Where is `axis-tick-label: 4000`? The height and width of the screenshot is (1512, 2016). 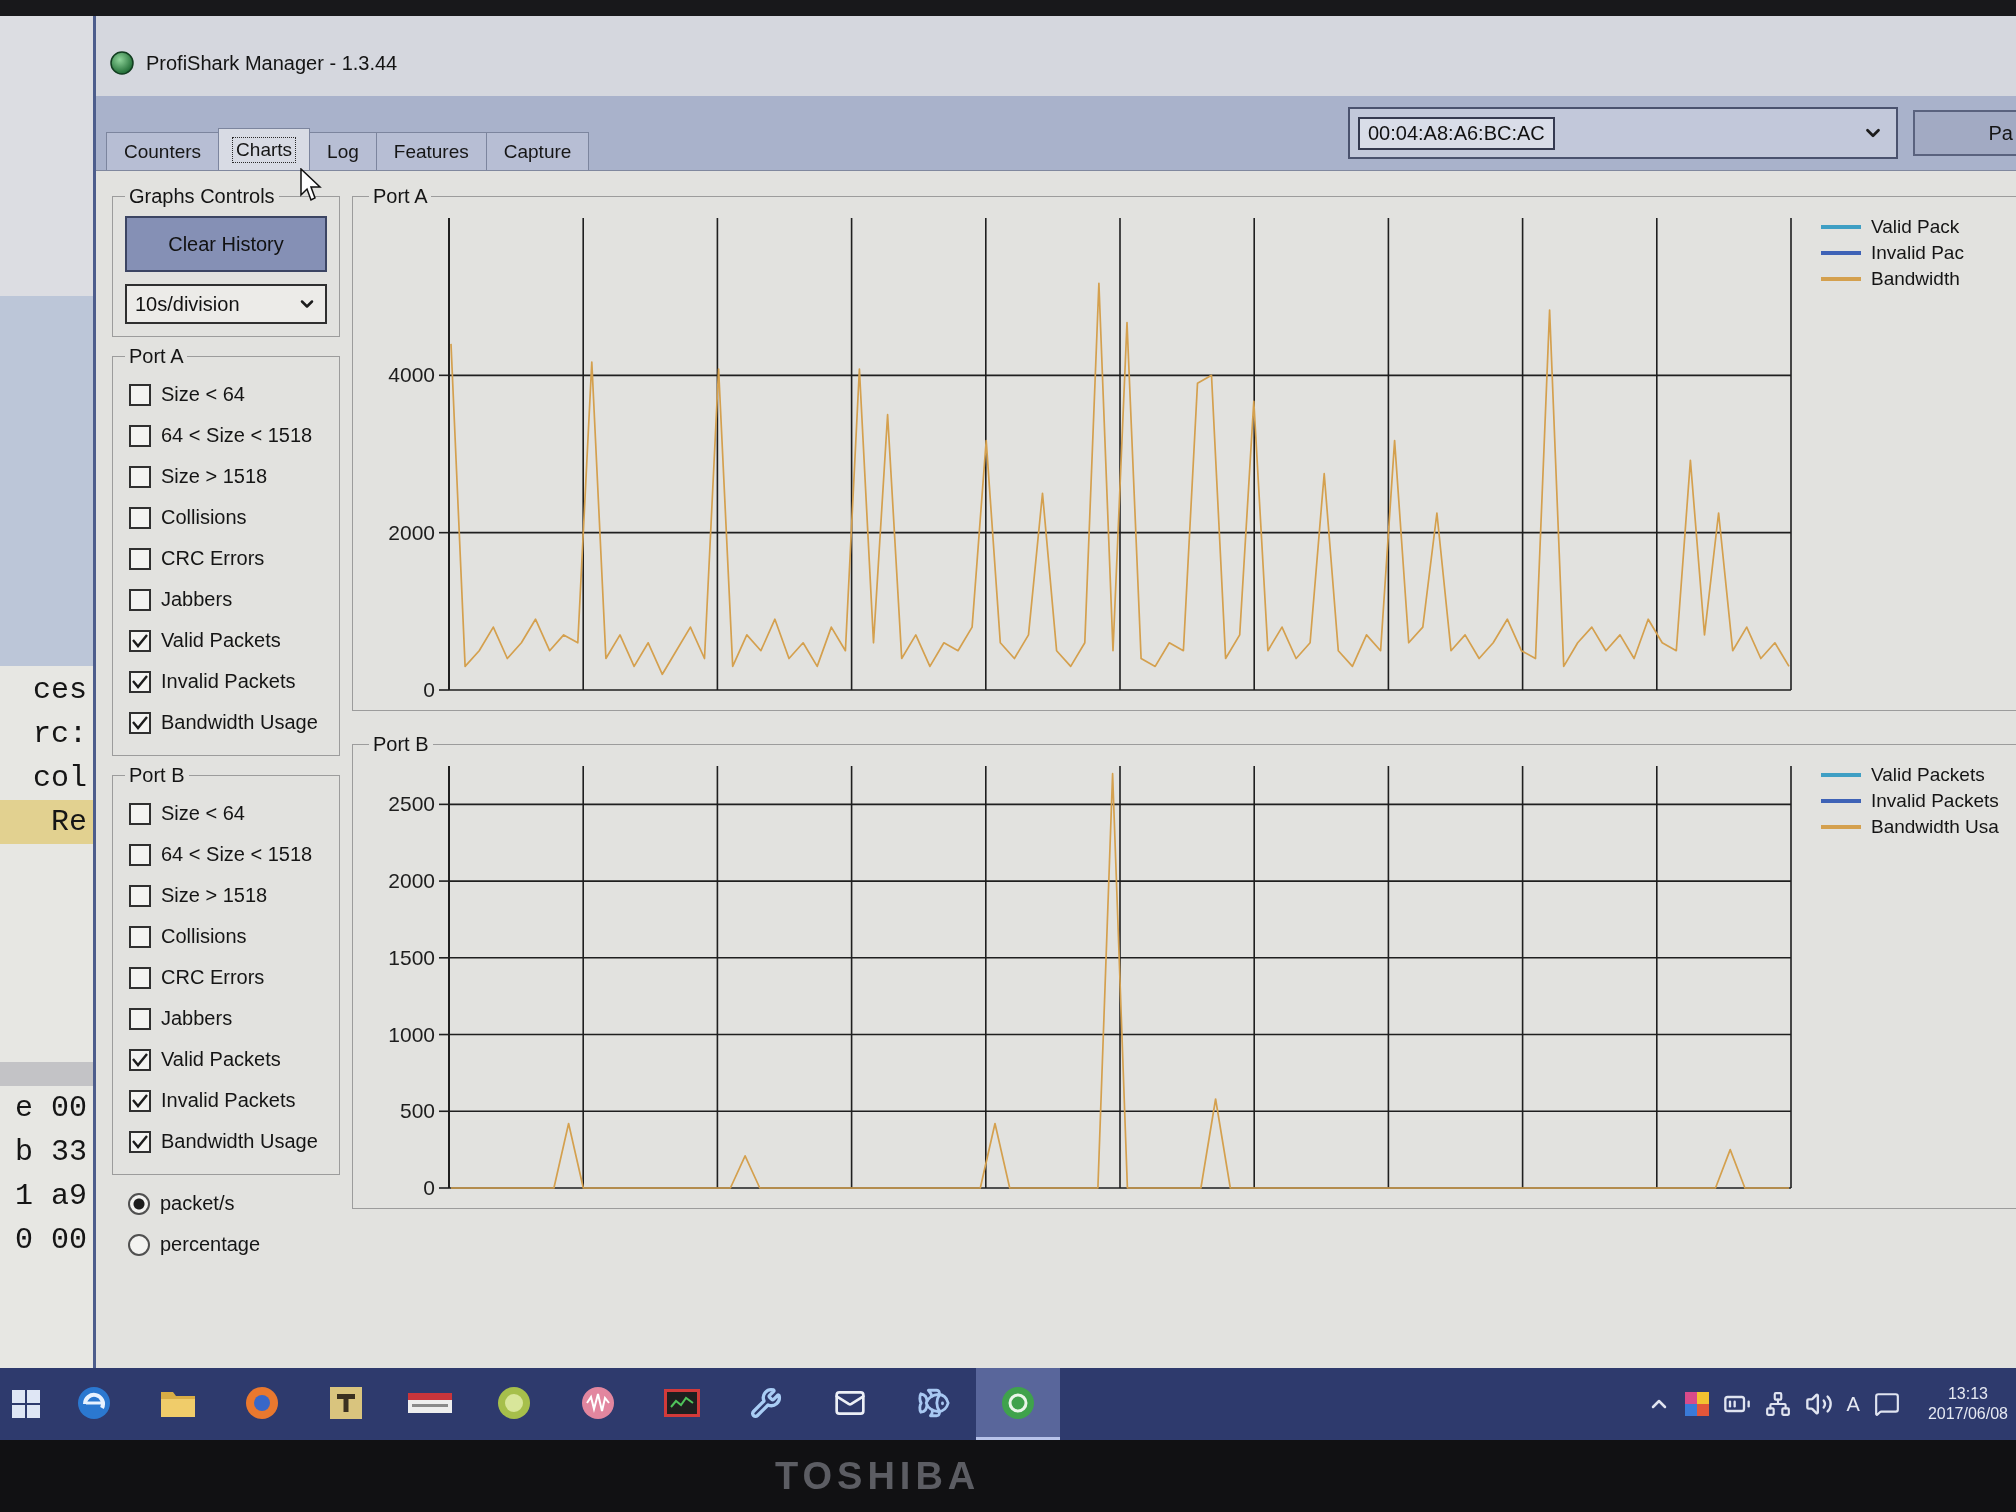
axis-tick-label: 4000 is located at coordinates (411, 375).